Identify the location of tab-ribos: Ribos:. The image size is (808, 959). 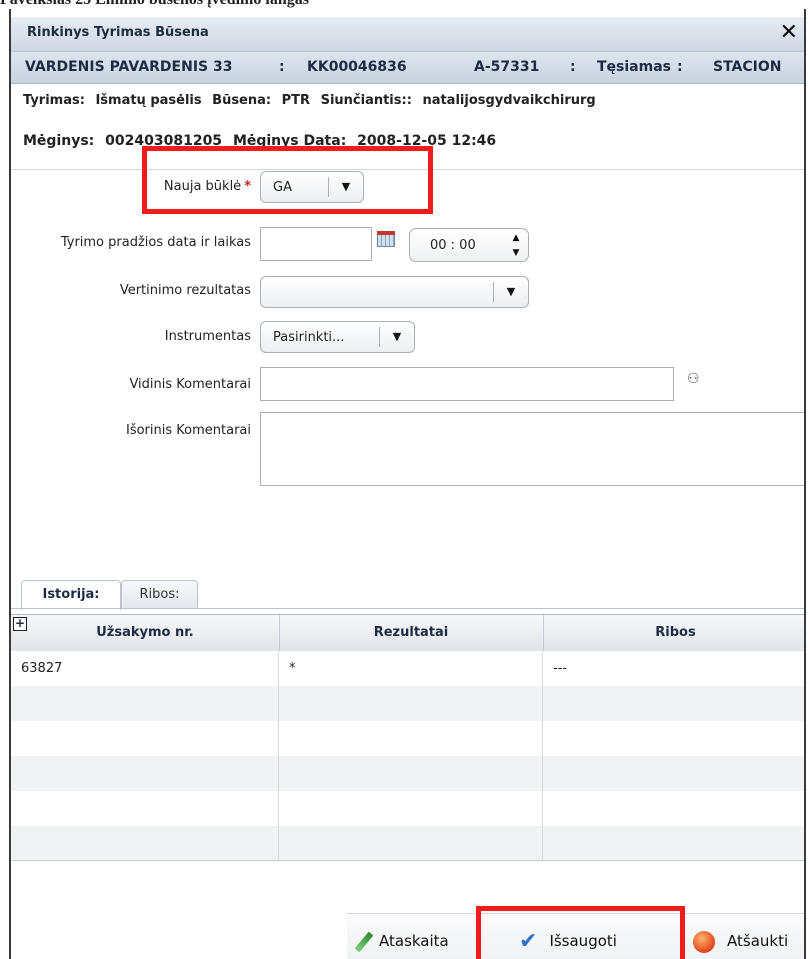
(159, 594).